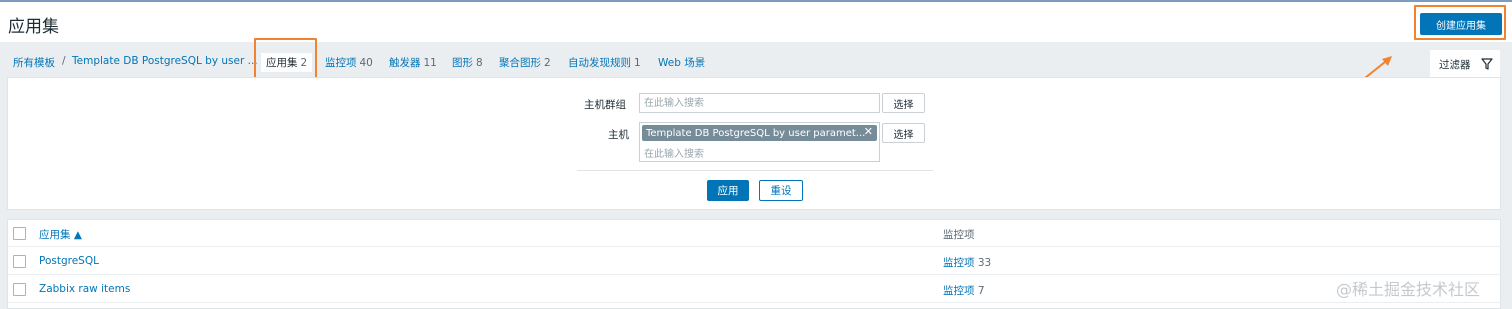  What do you see at coordinates (366, 63) in the screenshot?
I see `tab-count: 40` at bounding box center [366, 63].